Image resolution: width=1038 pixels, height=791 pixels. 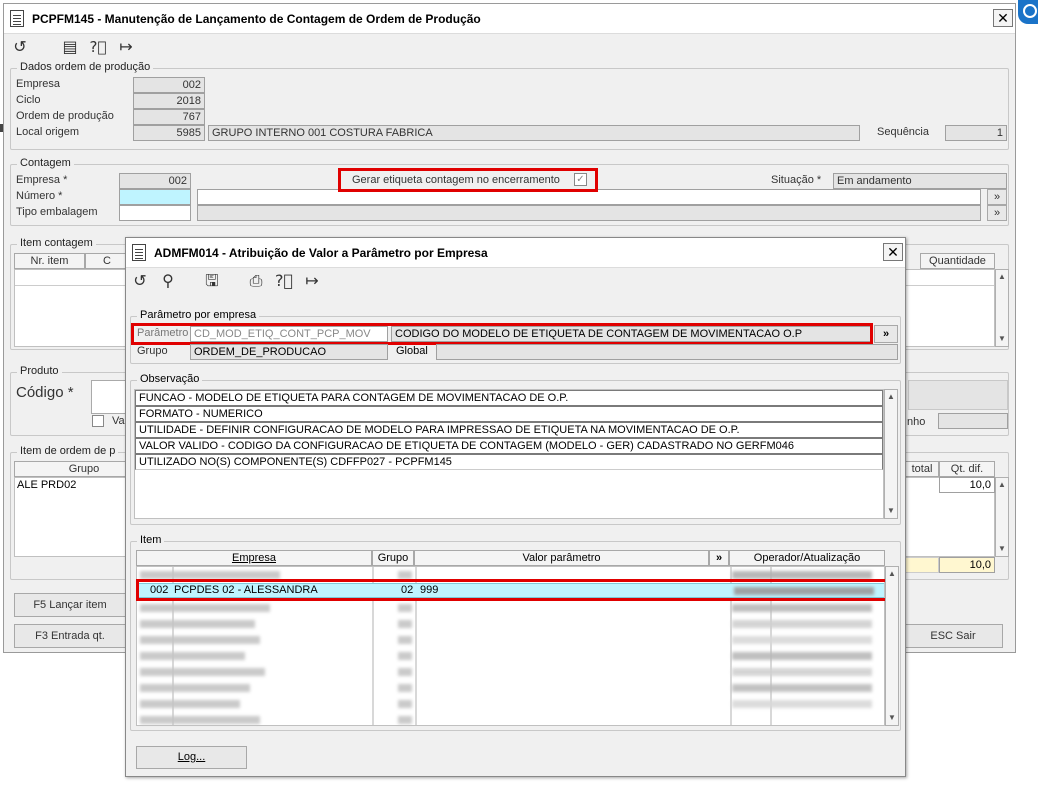 What do you see at coordinates (967, 469) in the screenshot?
I see `col-qt-dif: Qt. dif.` at bounding box center [967, 469].